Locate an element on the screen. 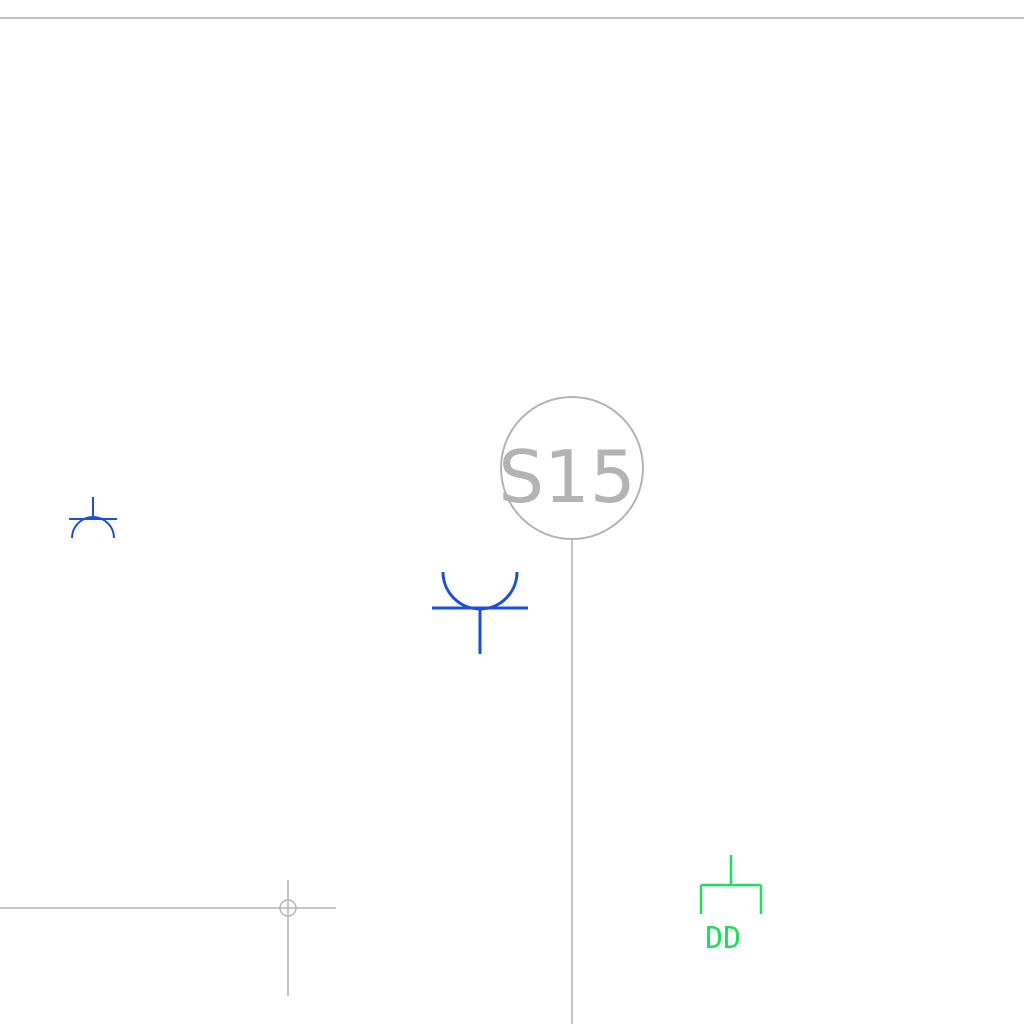  receptacle-large-arc is located at coordinates (480, 591).